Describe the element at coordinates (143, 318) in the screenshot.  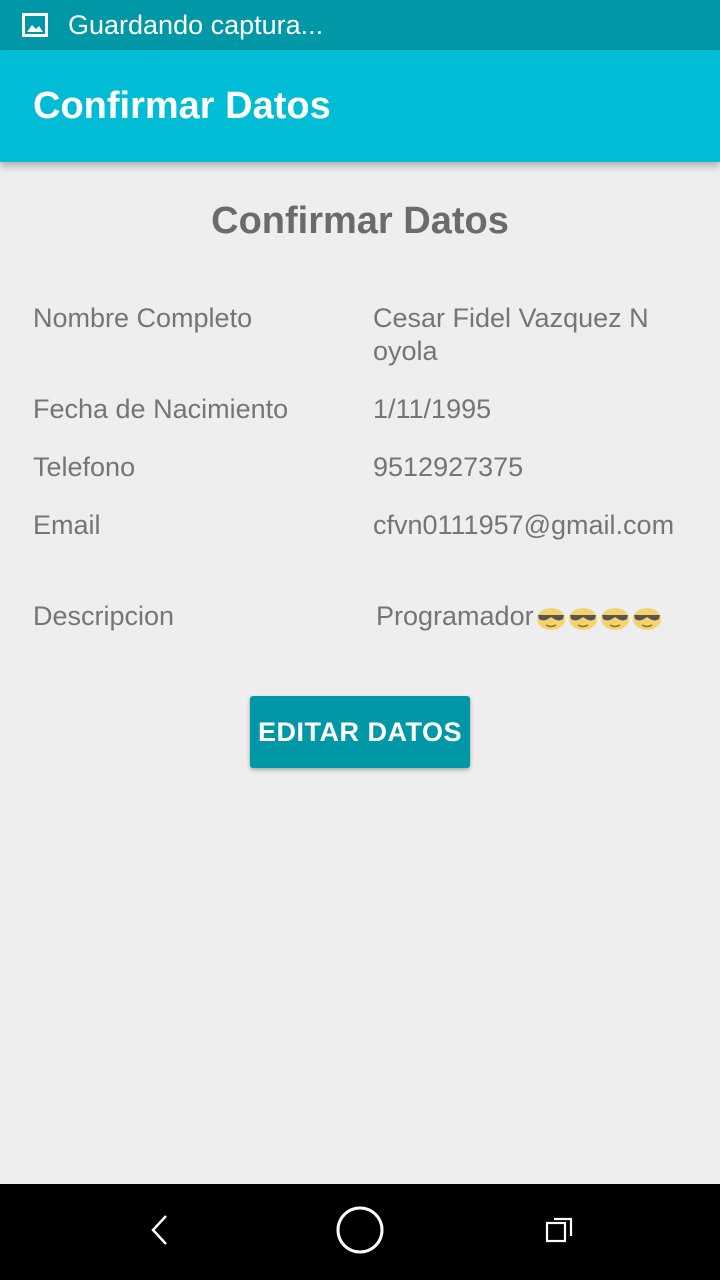
I see `field-label: Nombre Completo` at that location.